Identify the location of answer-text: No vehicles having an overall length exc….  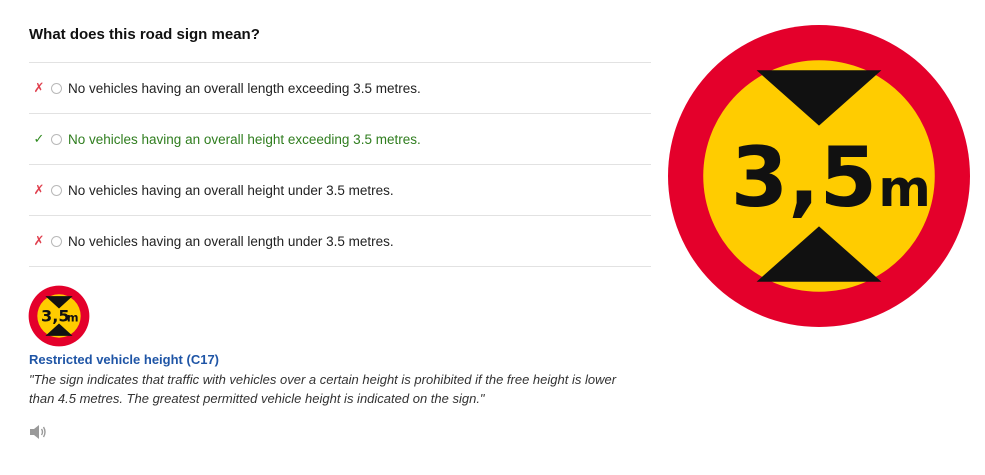
(244, 88).